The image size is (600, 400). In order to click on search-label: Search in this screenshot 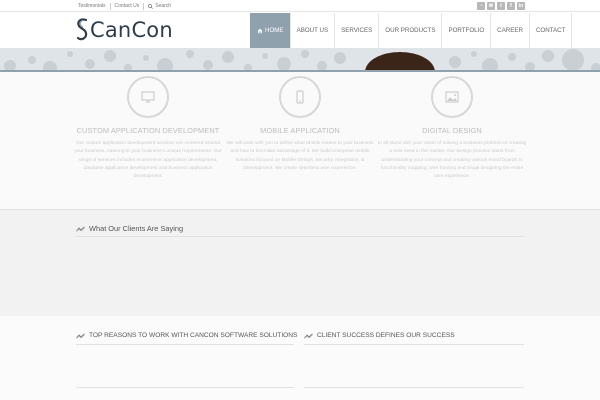, I will do `click(163, 6)`.